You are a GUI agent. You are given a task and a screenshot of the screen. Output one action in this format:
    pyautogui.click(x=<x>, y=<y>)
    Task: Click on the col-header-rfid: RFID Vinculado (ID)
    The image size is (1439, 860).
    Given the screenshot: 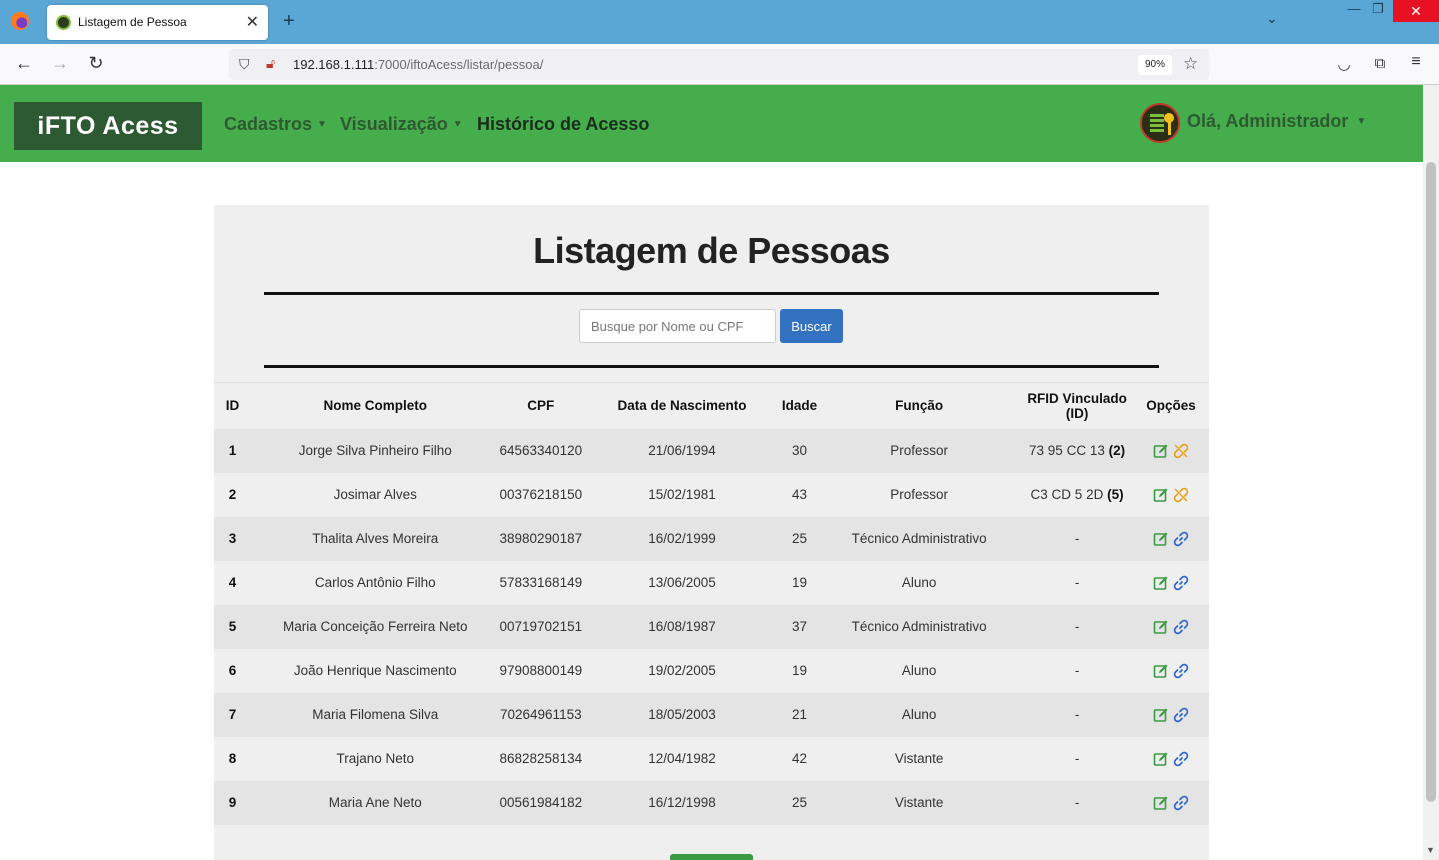 What is the action you would take?
    pyautogui.click(x=1077, y=405)
    